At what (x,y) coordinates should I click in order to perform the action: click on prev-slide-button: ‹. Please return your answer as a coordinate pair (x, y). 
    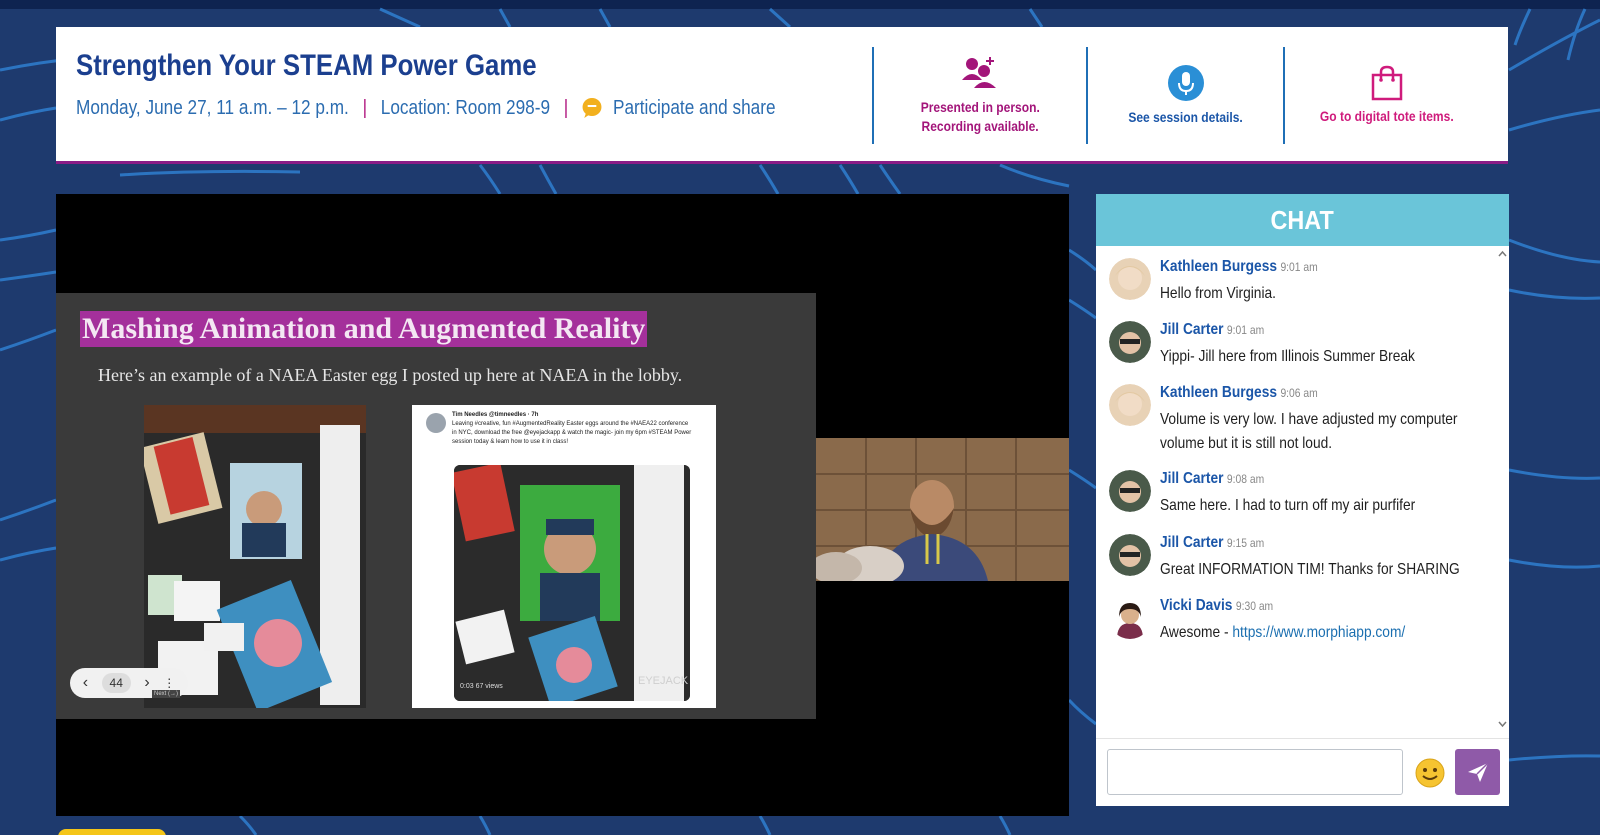
    Looking at the image, I should click on (85, 683).